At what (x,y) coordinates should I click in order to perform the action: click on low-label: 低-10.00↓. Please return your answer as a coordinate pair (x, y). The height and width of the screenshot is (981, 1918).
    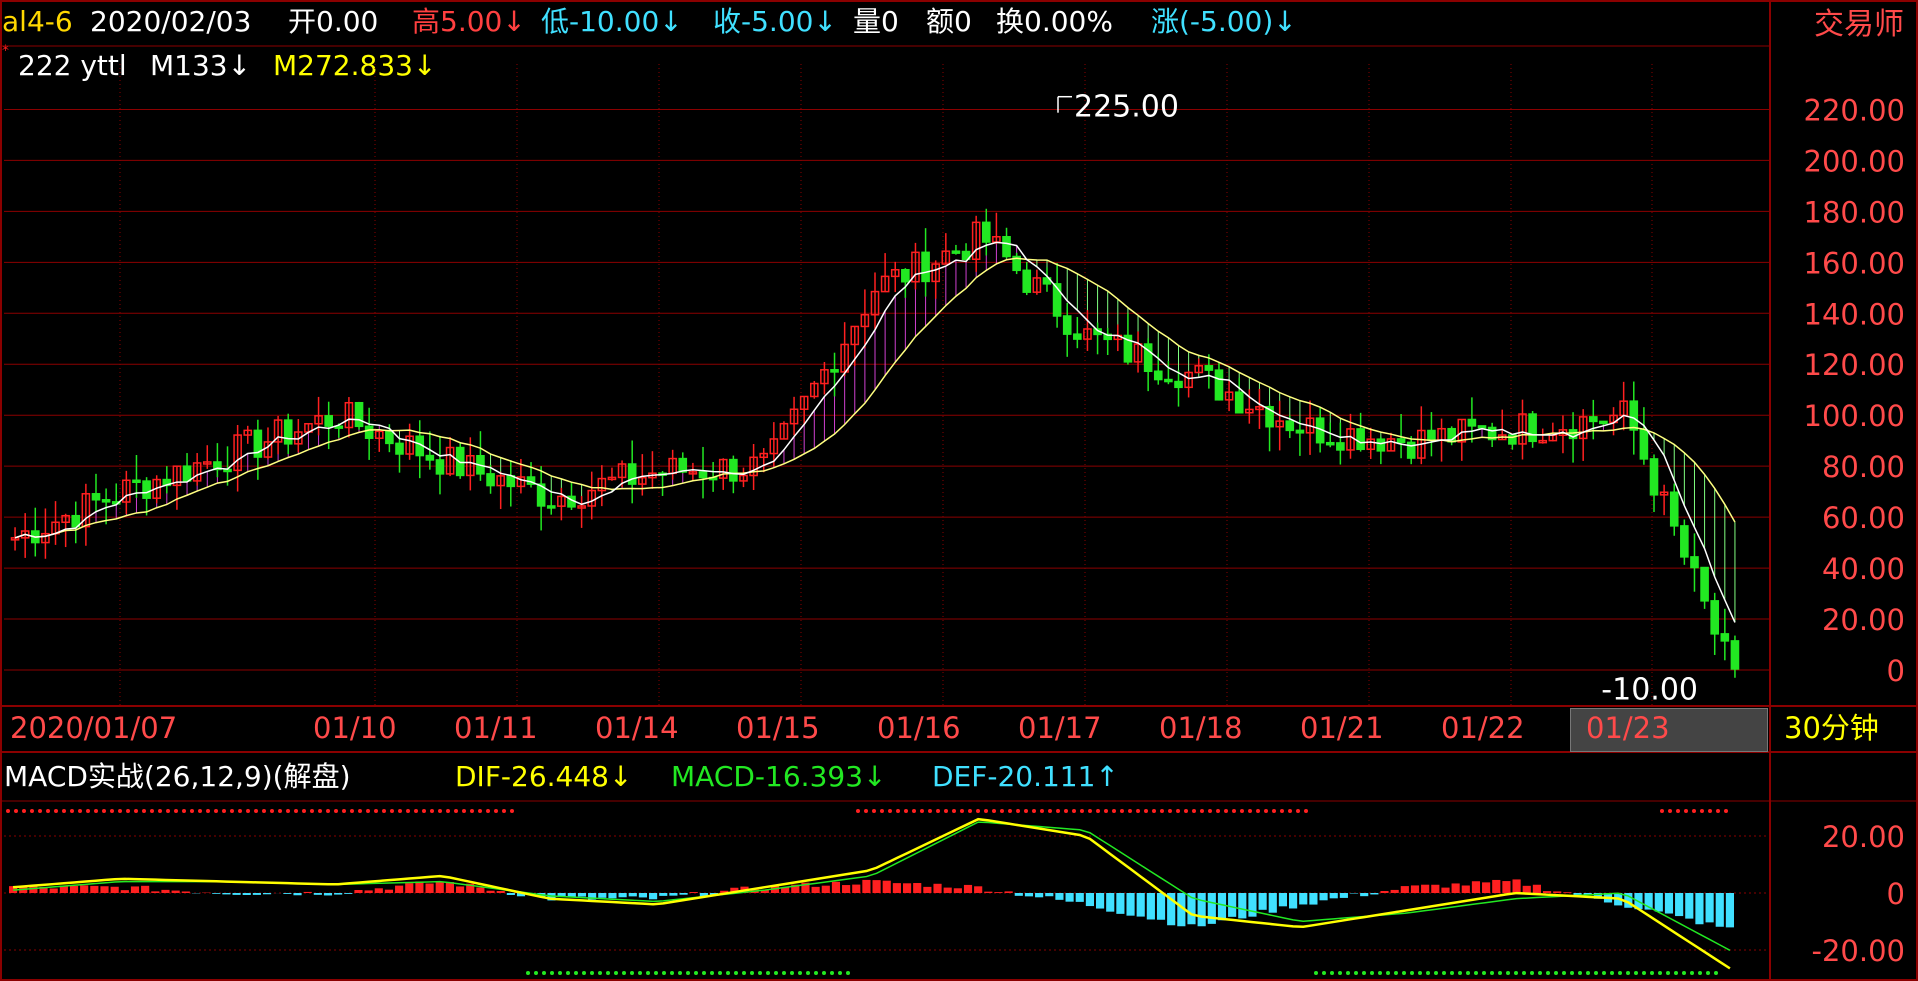
    Looking at the image, I should click on (612, 21).